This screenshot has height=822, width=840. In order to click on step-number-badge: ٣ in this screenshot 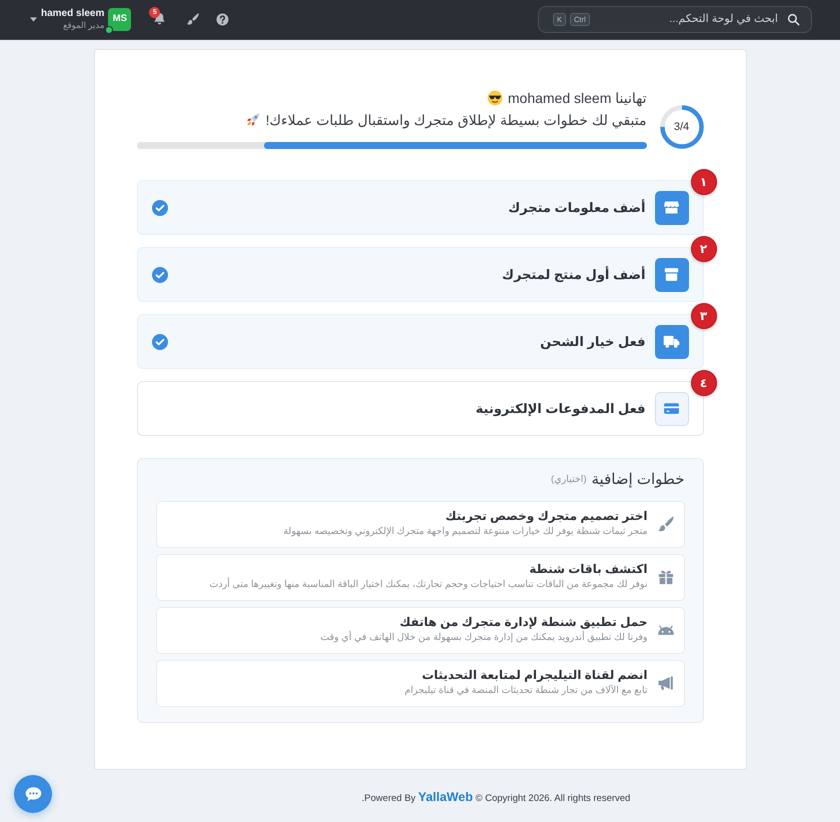, I will do `click(703, 316)`.